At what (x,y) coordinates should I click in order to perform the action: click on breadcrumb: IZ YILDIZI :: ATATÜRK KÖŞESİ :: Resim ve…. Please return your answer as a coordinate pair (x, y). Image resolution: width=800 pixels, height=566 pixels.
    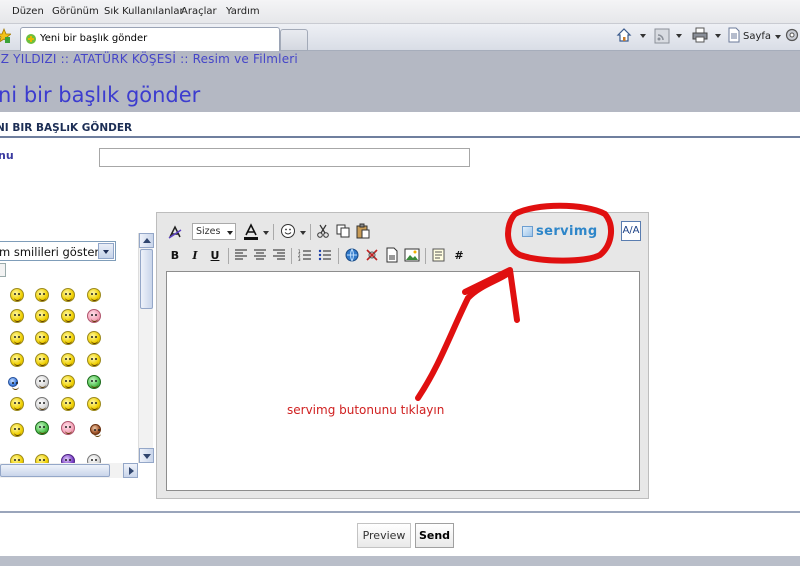
    Looking at the image, I should click on (149, 59).